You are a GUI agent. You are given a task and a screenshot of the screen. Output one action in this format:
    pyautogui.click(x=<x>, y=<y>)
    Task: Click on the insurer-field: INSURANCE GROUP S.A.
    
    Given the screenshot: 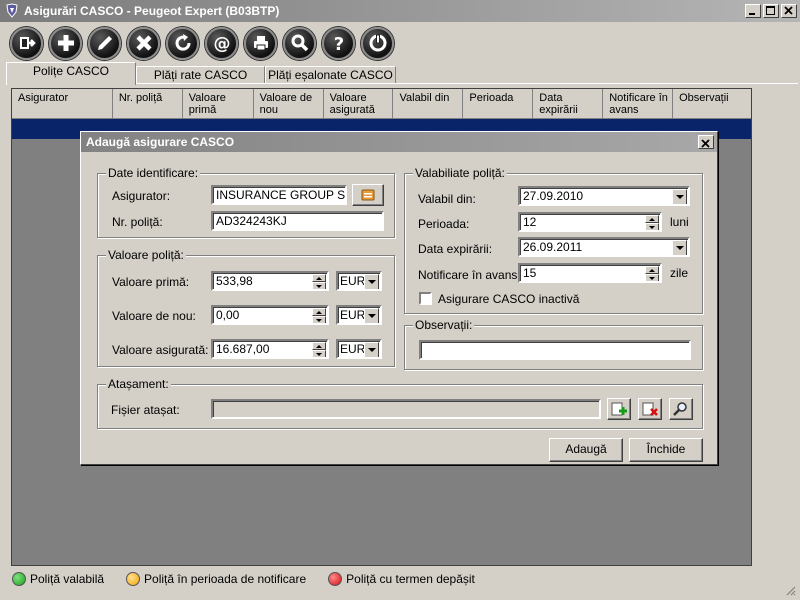 What is the action you would take?
    pyautogui.click(x=279, y=195)
    